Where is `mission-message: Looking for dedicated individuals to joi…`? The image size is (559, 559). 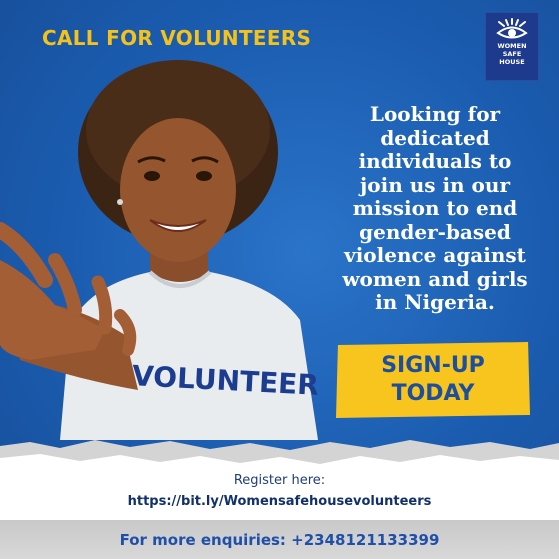
mission-message: Looking for dedicated individuals to joi… is located at coordinates (435, 208).